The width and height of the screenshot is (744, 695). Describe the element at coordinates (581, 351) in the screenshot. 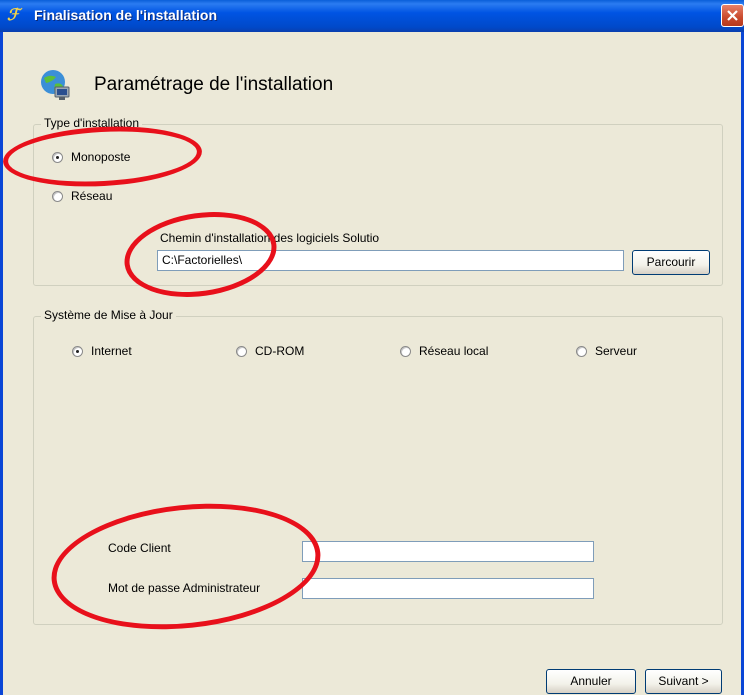

I see `radio-button-serveur` at that location.